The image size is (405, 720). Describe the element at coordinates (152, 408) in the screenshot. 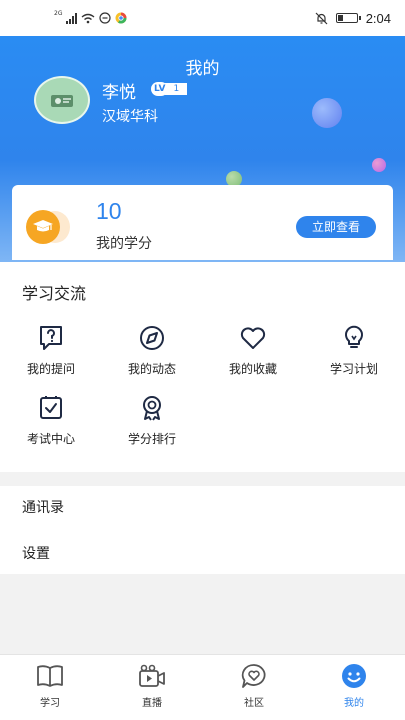

I see `award-ribbon-icon` at that location.